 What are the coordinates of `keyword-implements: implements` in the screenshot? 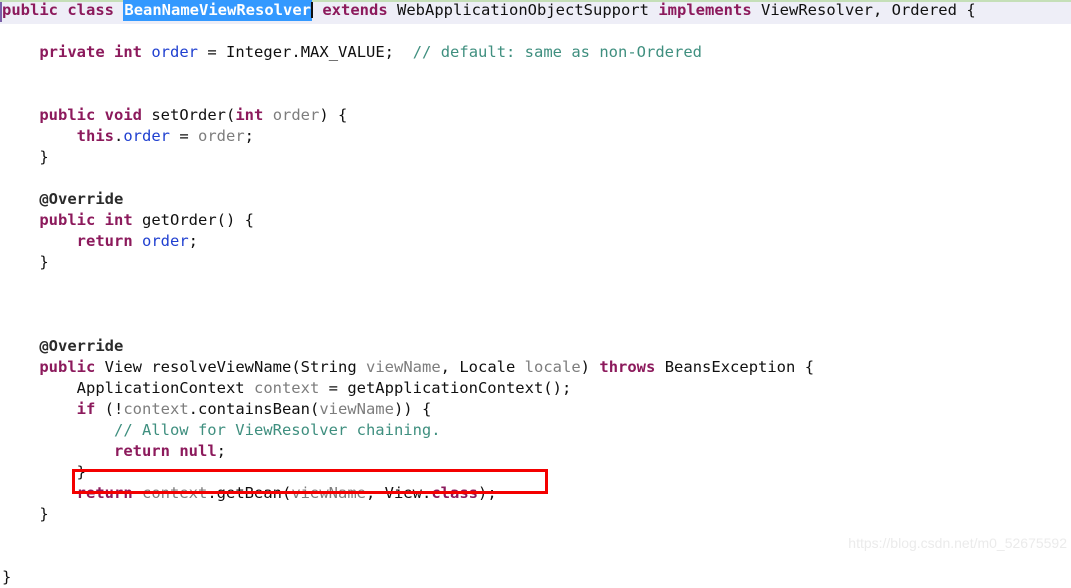 It's located at (705, 10).